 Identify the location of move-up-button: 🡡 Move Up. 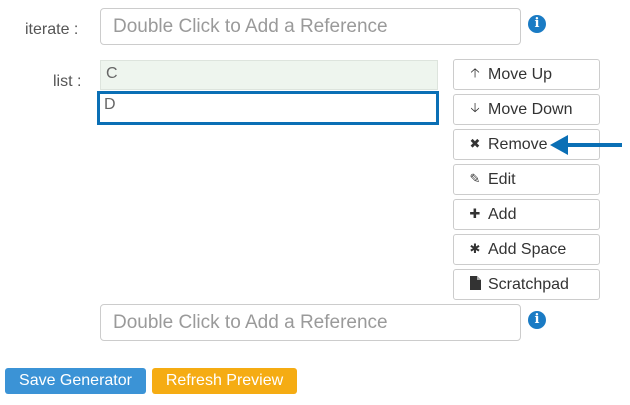
(526, 74).